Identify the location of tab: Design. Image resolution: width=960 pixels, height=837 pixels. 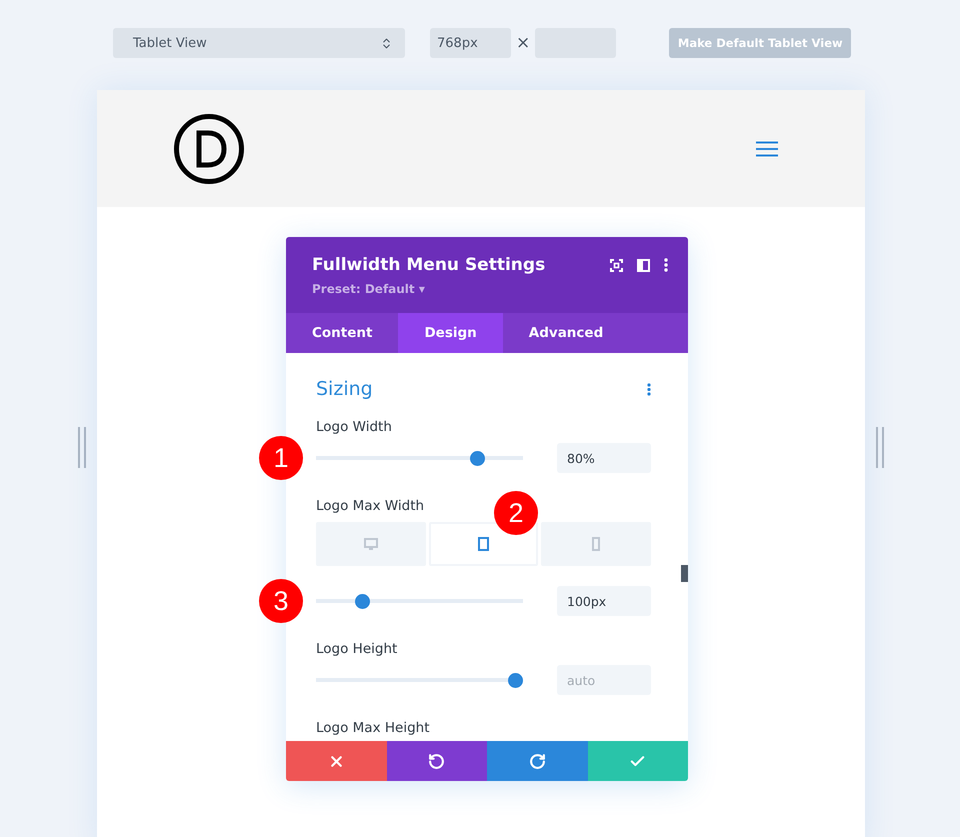
(450, 333).